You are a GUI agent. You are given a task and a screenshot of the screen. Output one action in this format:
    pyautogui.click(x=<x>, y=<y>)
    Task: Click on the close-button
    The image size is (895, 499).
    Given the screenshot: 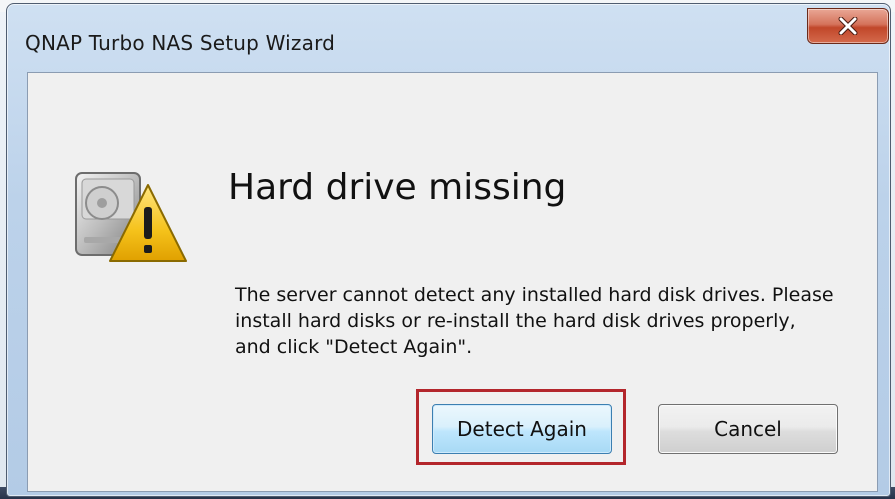 What is the action you would take?
    pyautogui.click(x=848, y=26)
    